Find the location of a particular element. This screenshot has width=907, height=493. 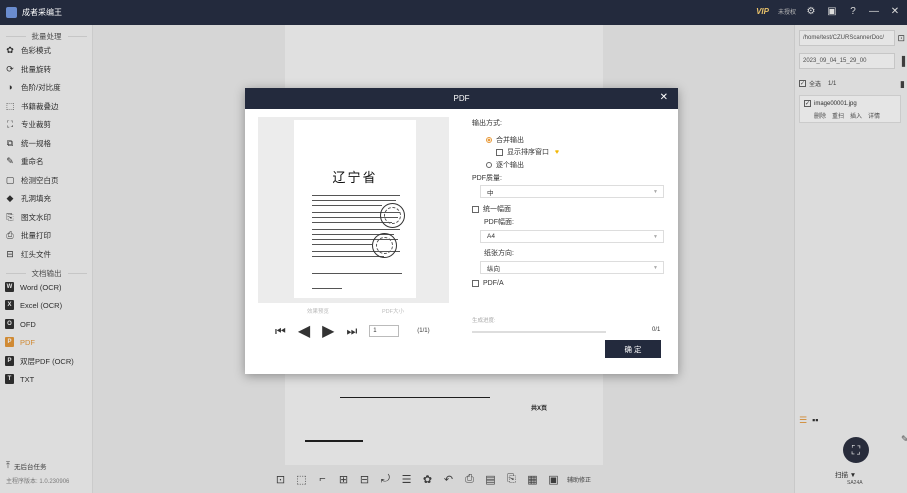

quality-select: 中 ▼ is located at coordinates (572, 191).